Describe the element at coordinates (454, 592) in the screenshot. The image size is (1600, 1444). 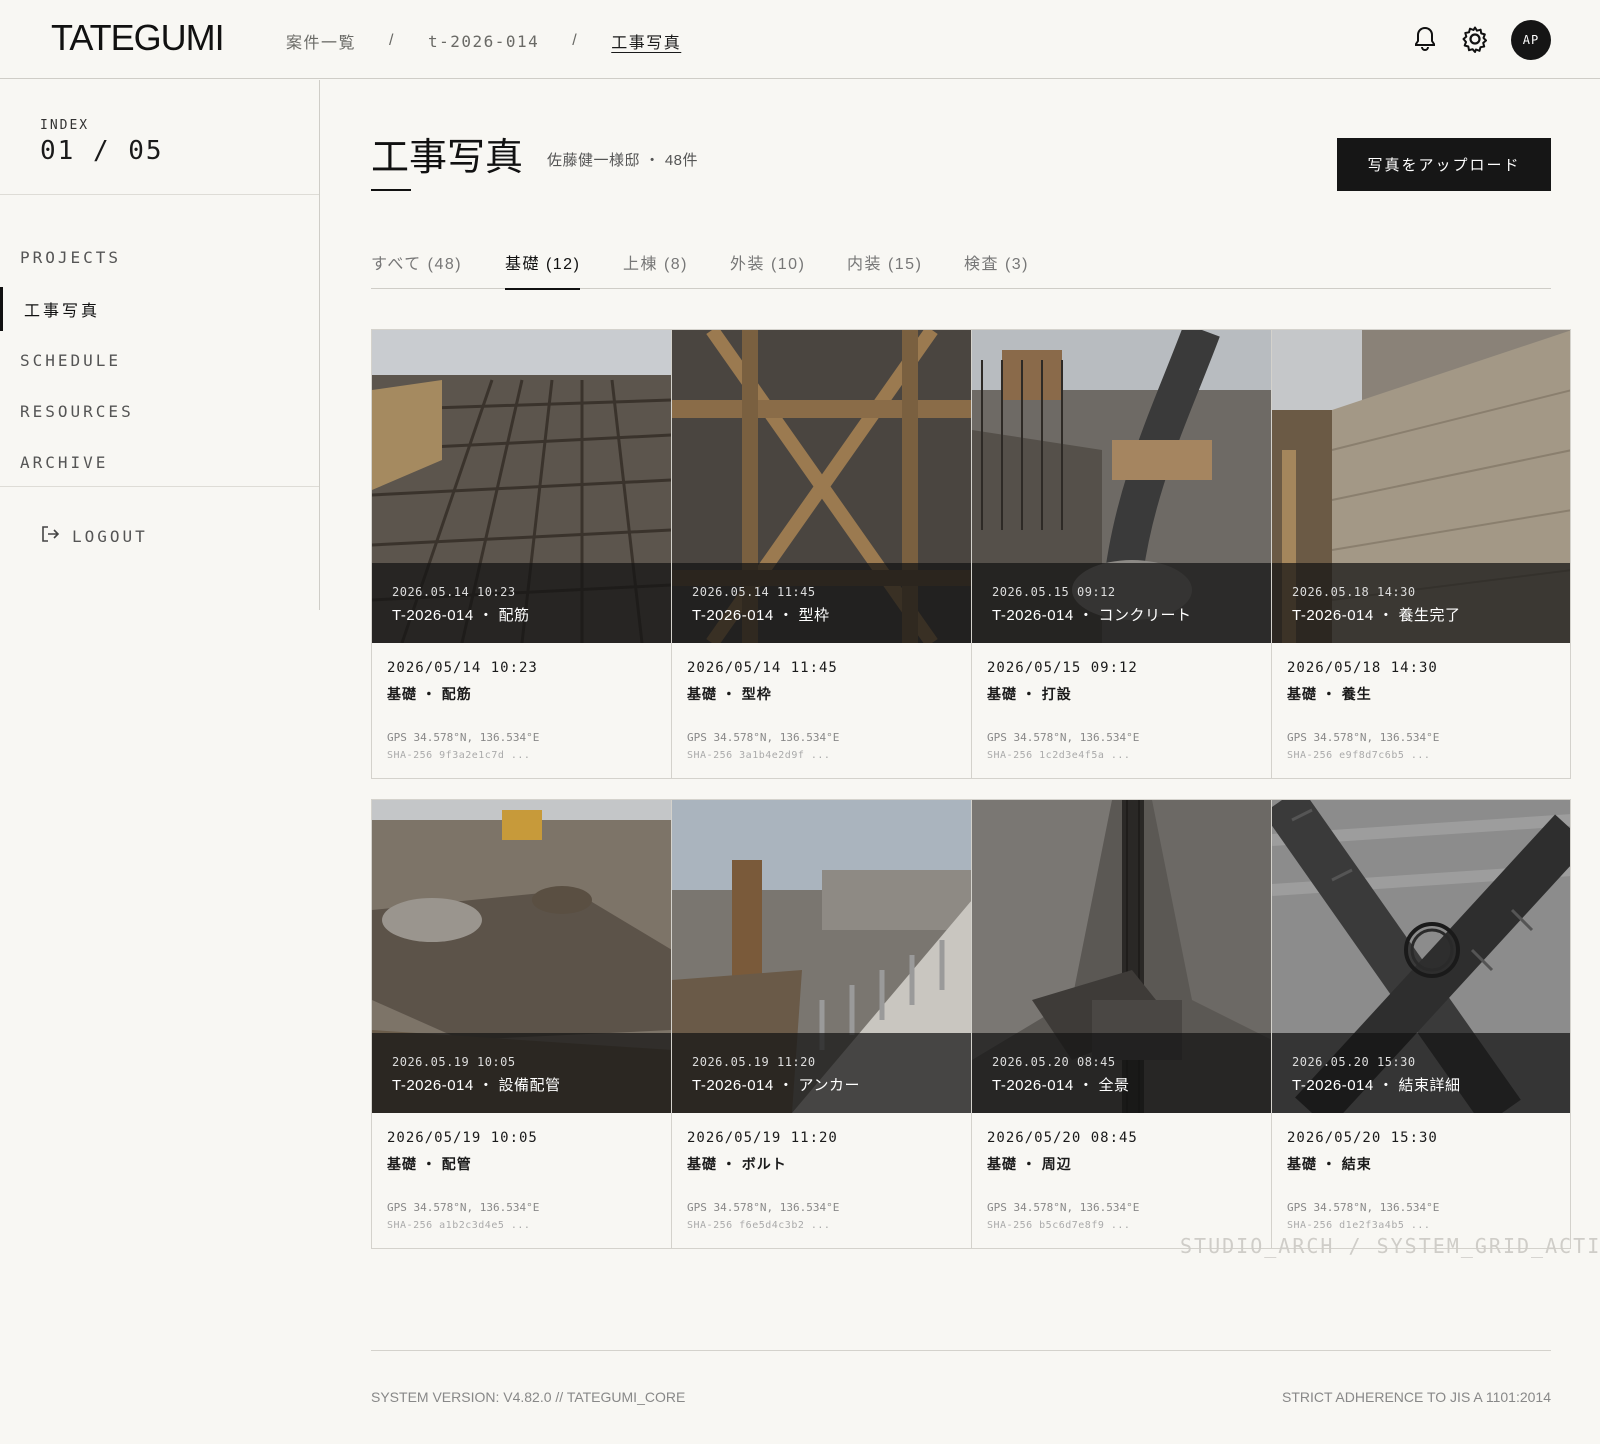
I see `photo-timestamp: 2026.05.14 10:23` at that location.